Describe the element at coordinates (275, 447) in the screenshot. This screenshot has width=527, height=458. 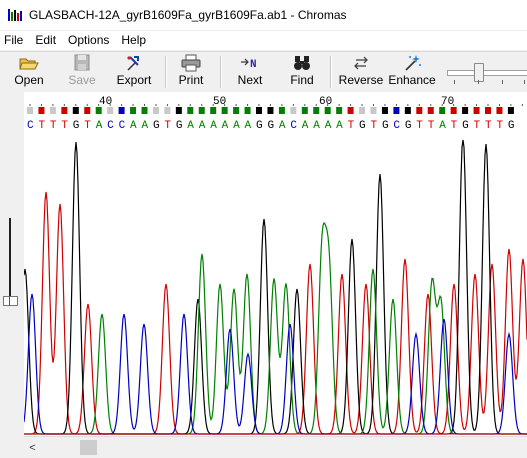
I see `horizontal-scrollbar: <` at that location.